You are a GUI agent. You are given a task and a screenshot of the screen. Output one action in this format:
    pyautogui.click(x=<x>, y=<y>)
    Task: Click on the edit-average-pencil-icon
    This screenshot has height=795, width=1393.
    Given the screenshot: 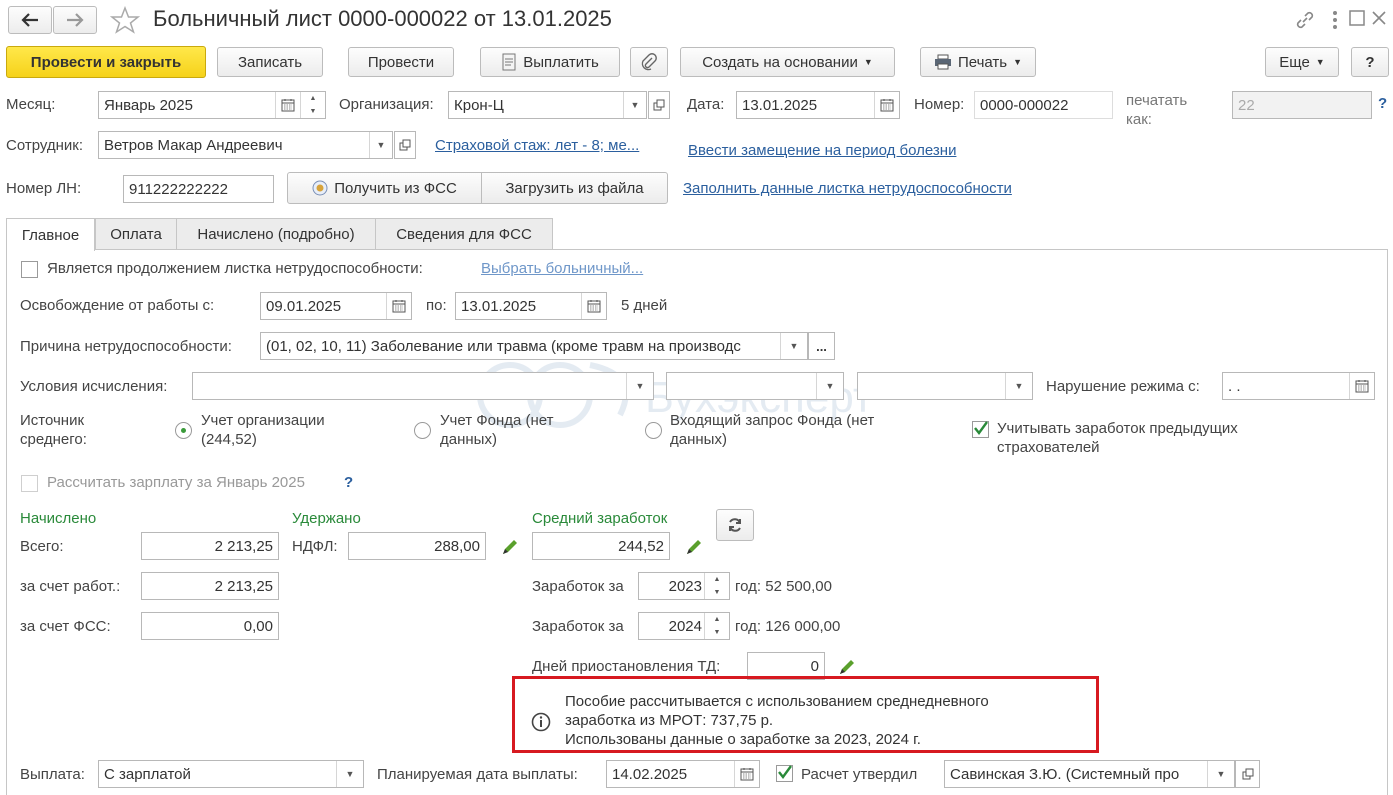 What is the action you would take?
    pyautogui.click(x=694, y=547)
    